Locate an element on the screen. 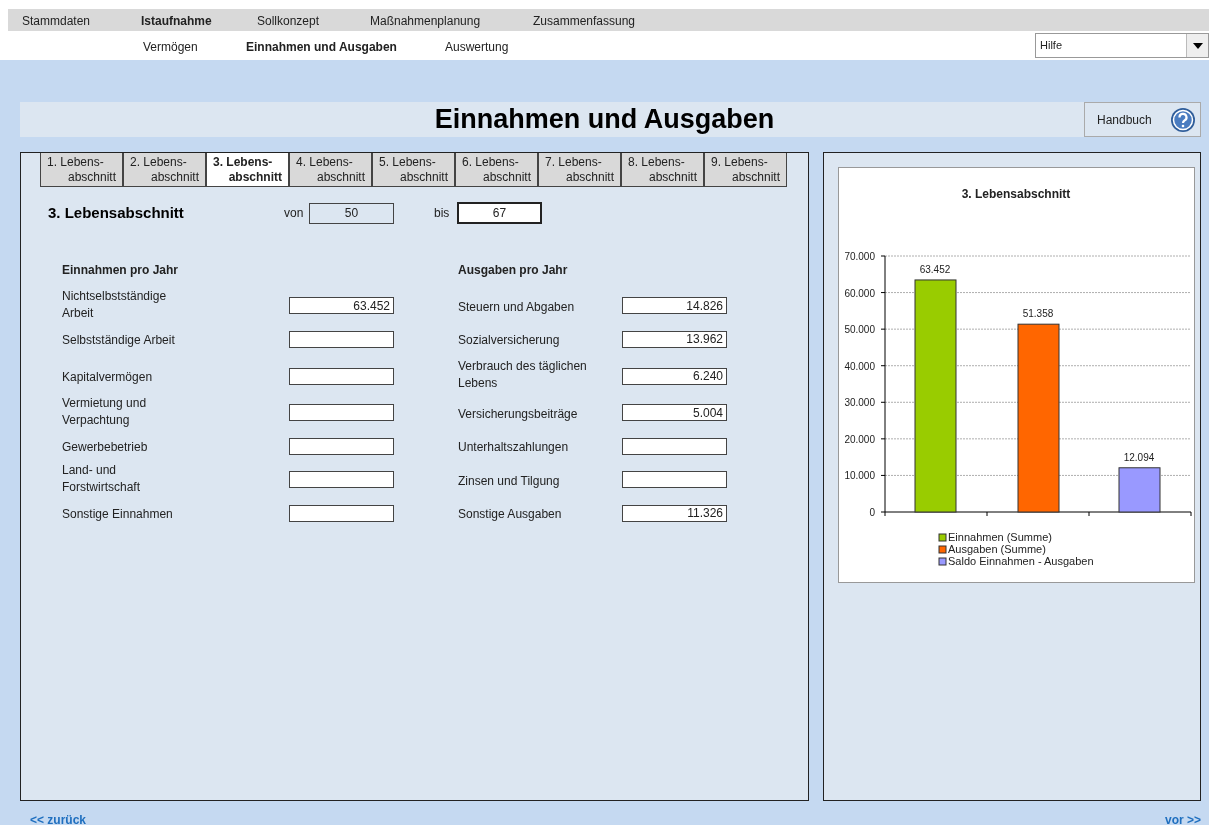 The height and width of the screenshot is (825, 1209). main-menu-item: Maßnahmenplanung is located at coordinates (425, 21).